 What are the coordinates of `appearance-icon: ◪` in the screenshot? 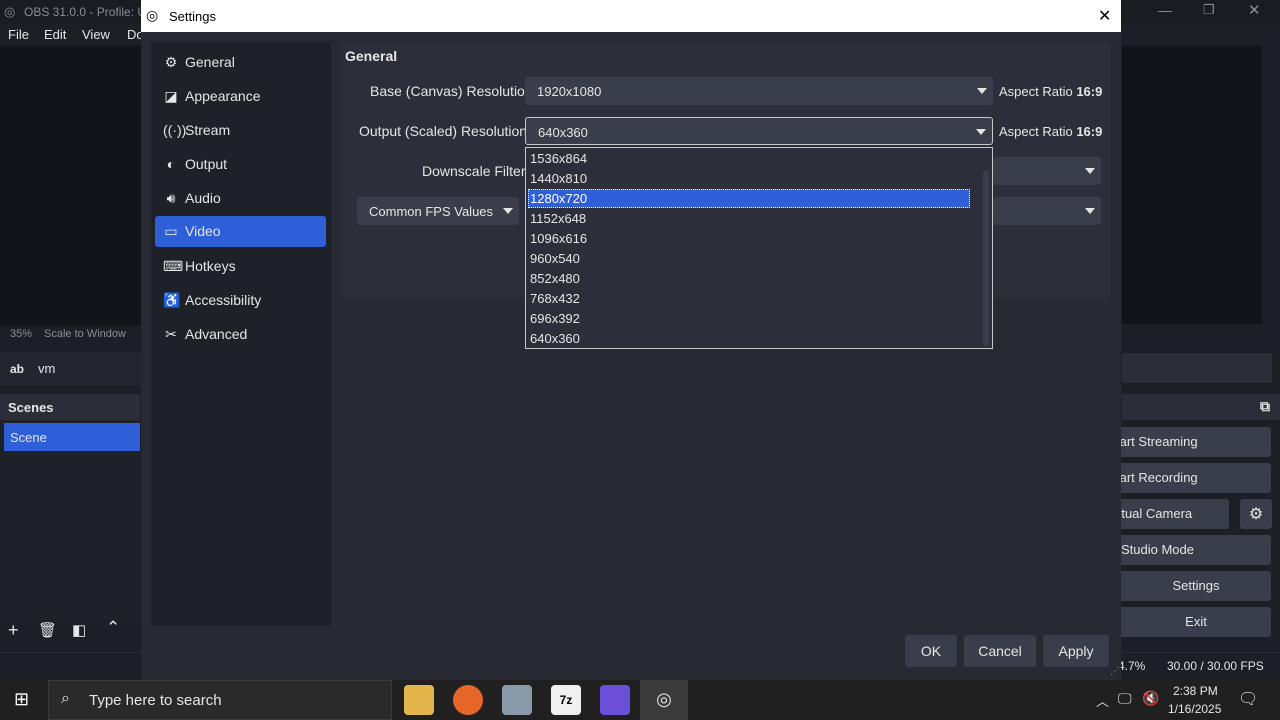 It's located at (171, 96).